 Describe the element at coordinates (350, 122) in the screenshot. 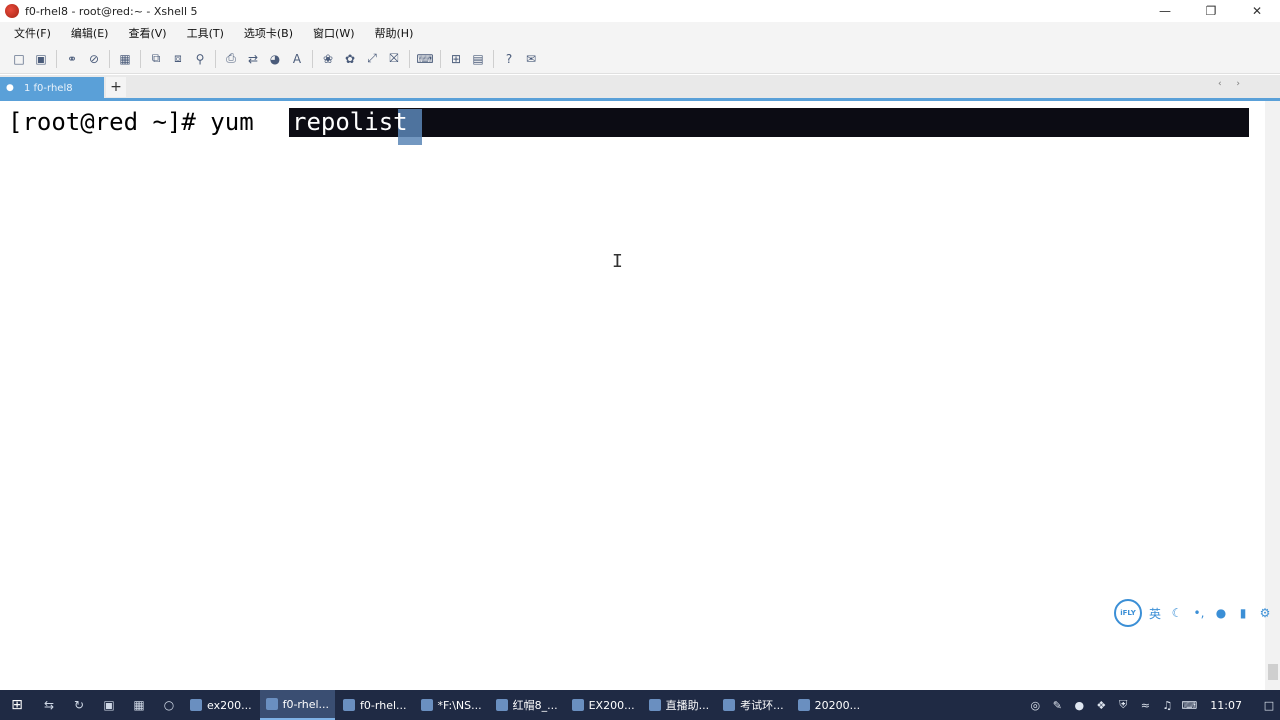

I see `selected-text: repolist` at that location.